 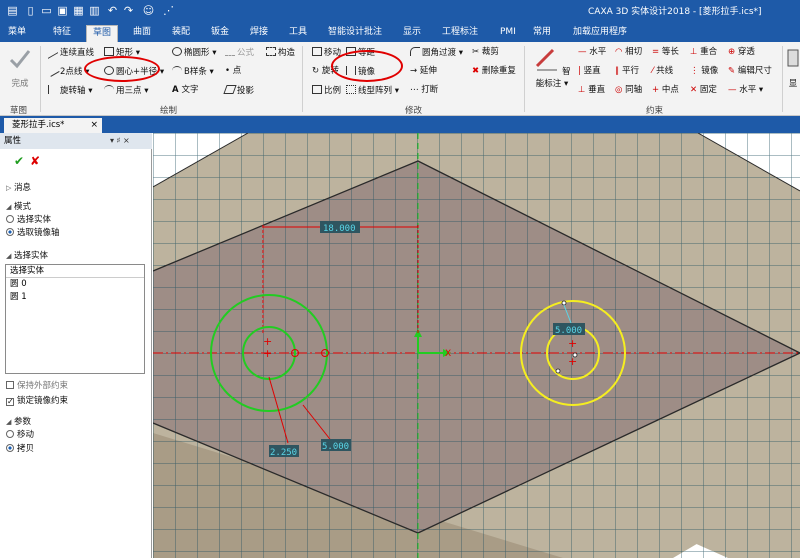 I want to click on break-tool: ⋯ 打断, so click(x=424, y=90).